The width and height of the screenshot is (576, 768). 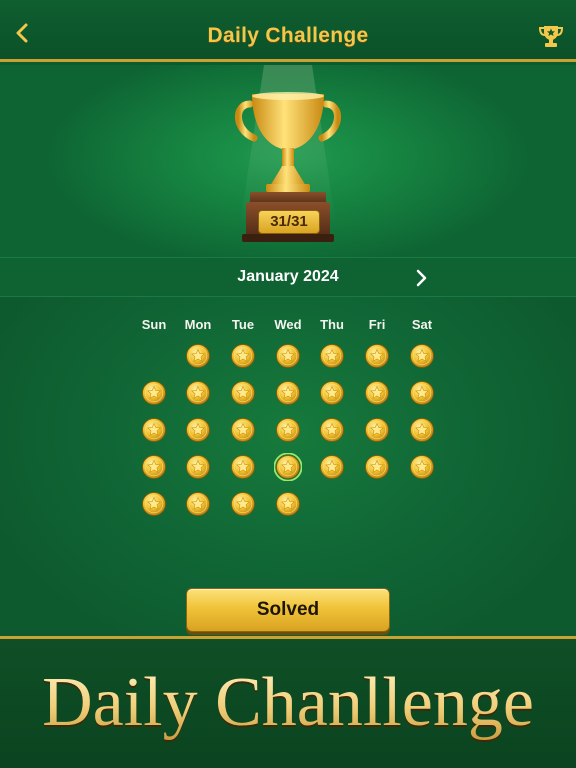 I want to click on weekday-label: Sun, so click(x=154, y=324).